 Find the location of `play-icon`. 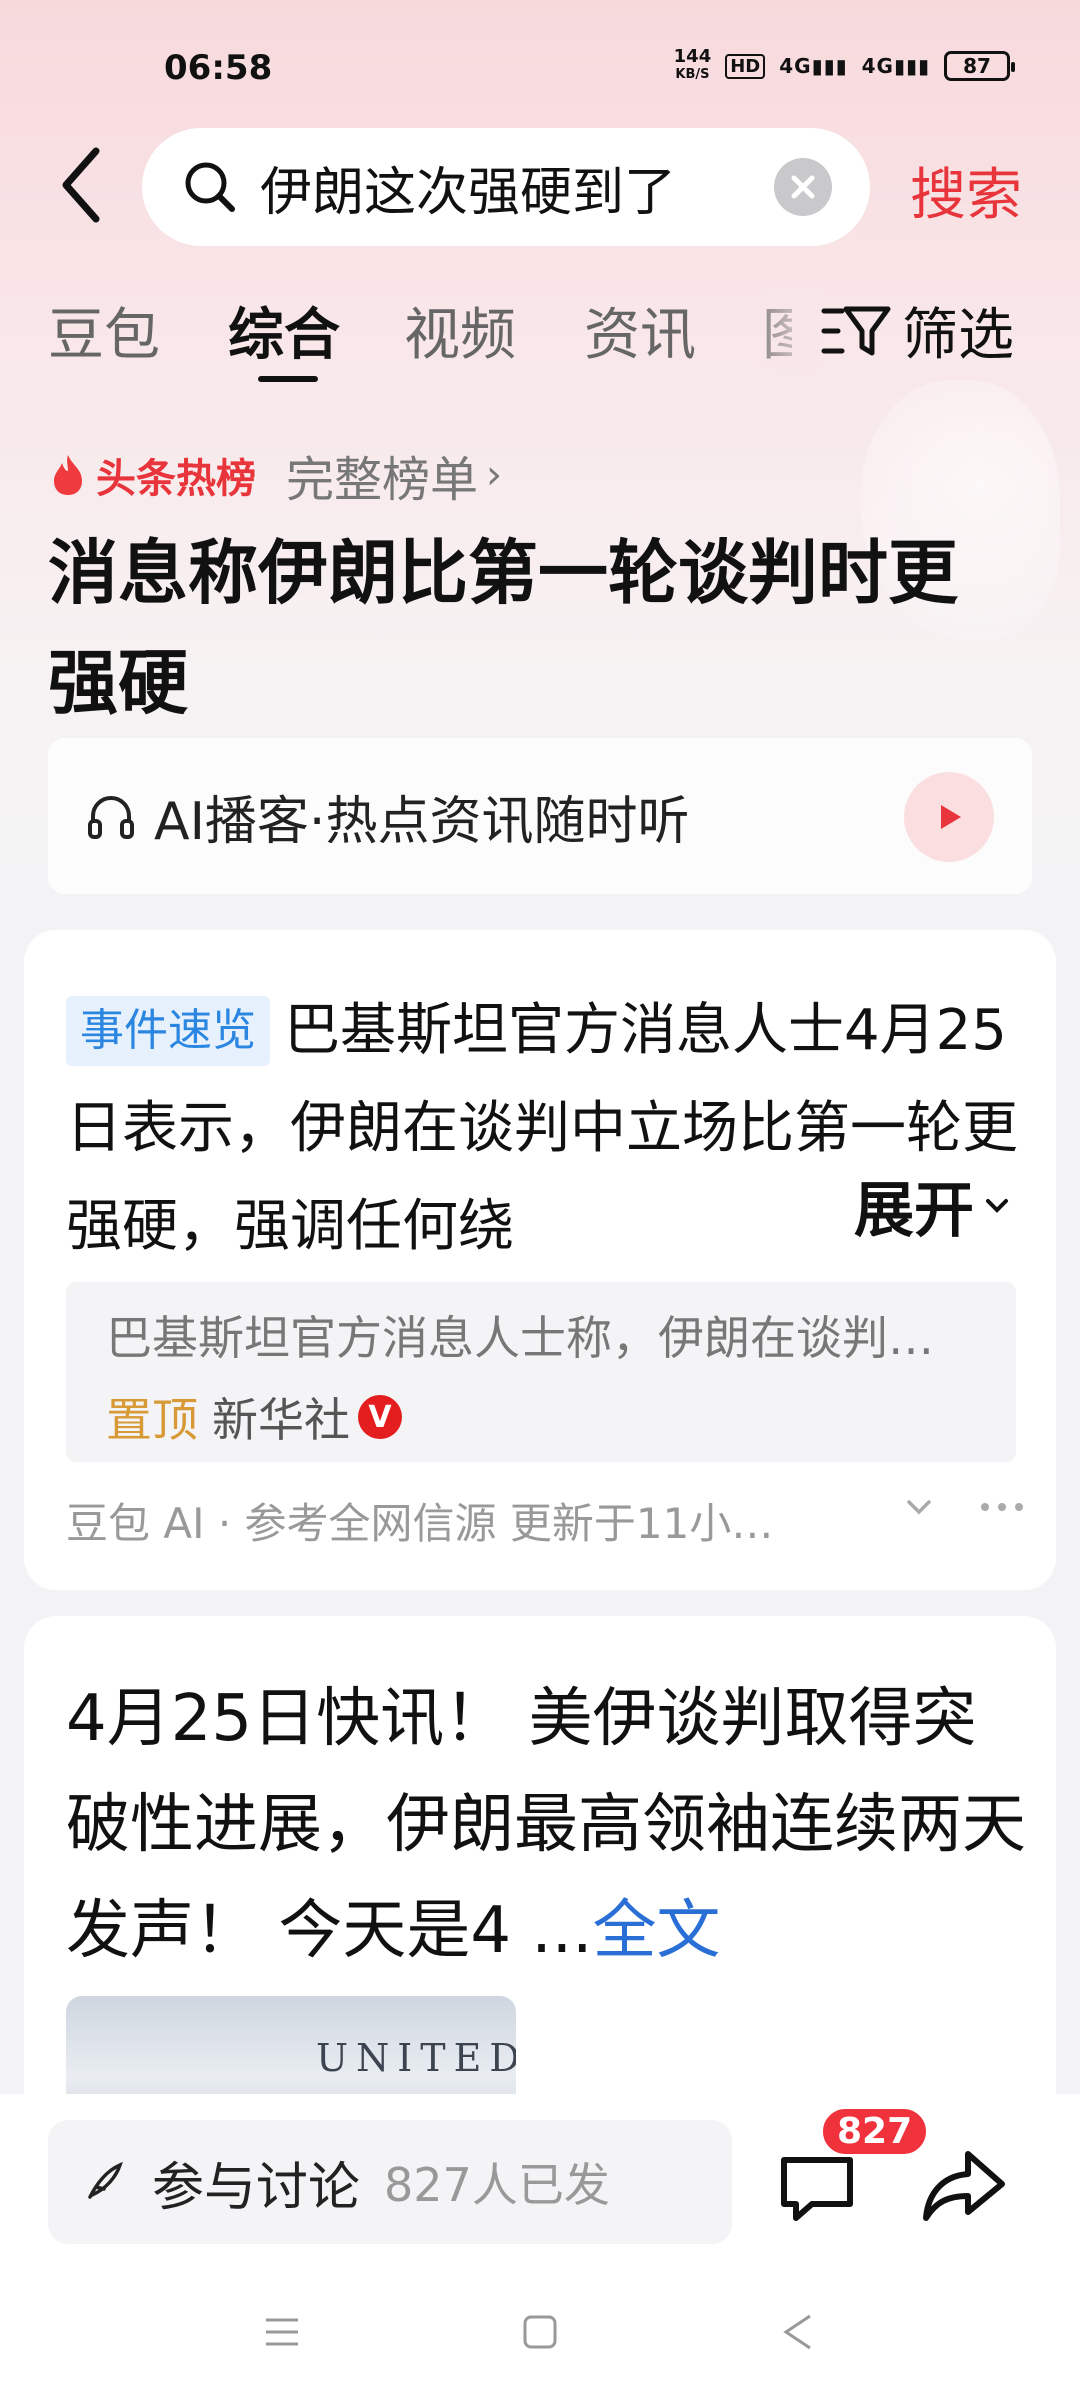

play-icon is located at coordinates (951, 817).